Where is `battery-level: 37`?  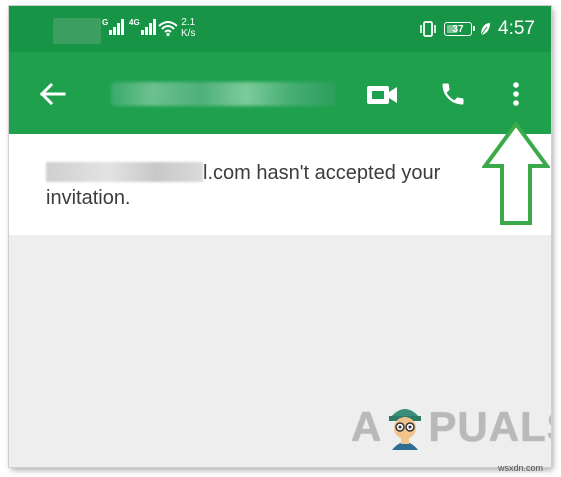 battery-level: 37 is located at coordinates (458, 29).